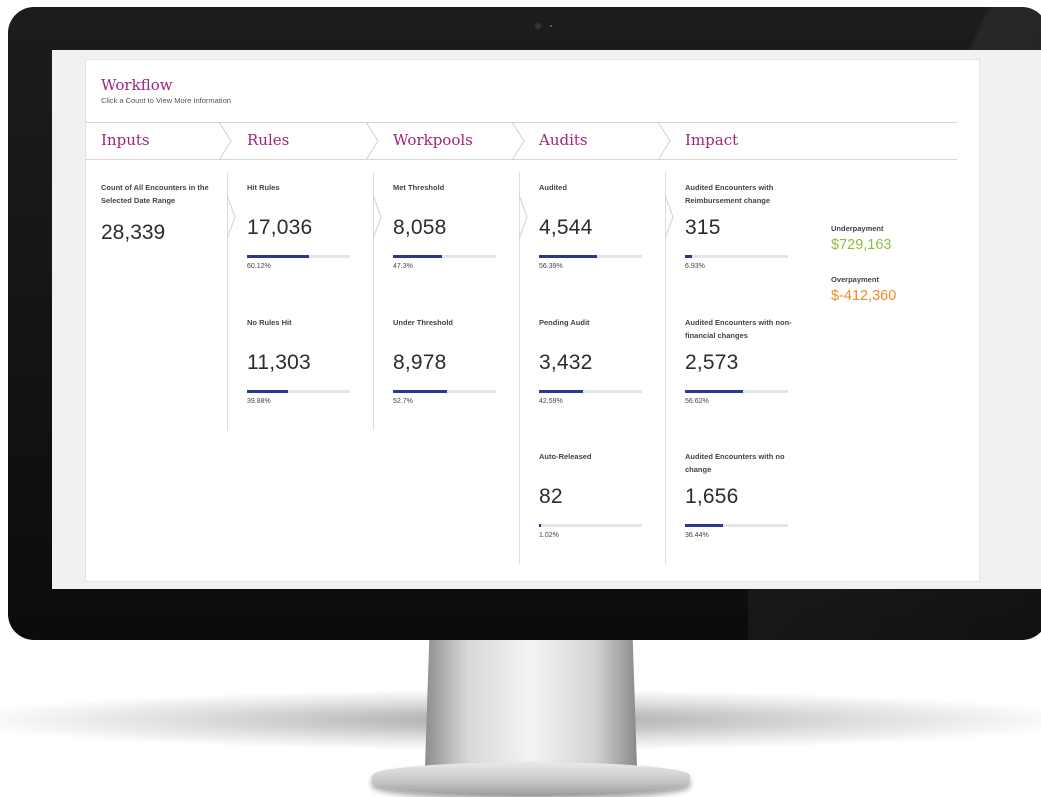  What do you see at coordinates (855, 279) in the screenshot?
I see `overpayment-label: Overpayment` at bounding box center [855, 279].